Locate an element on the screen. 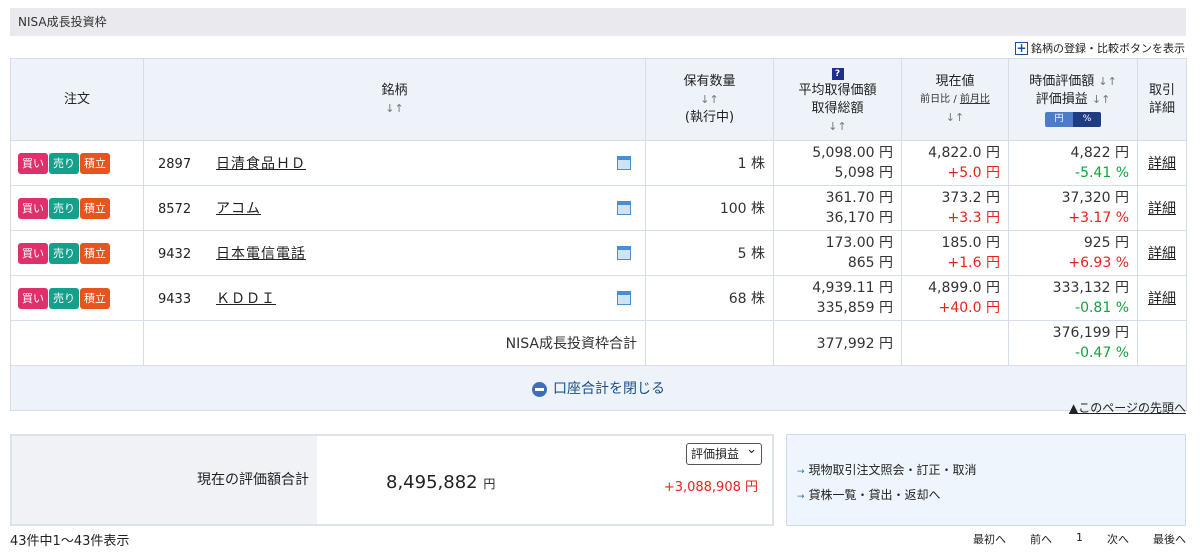  stock-cell: 9432 日本電信電話 is located at coordinates (394, 253).